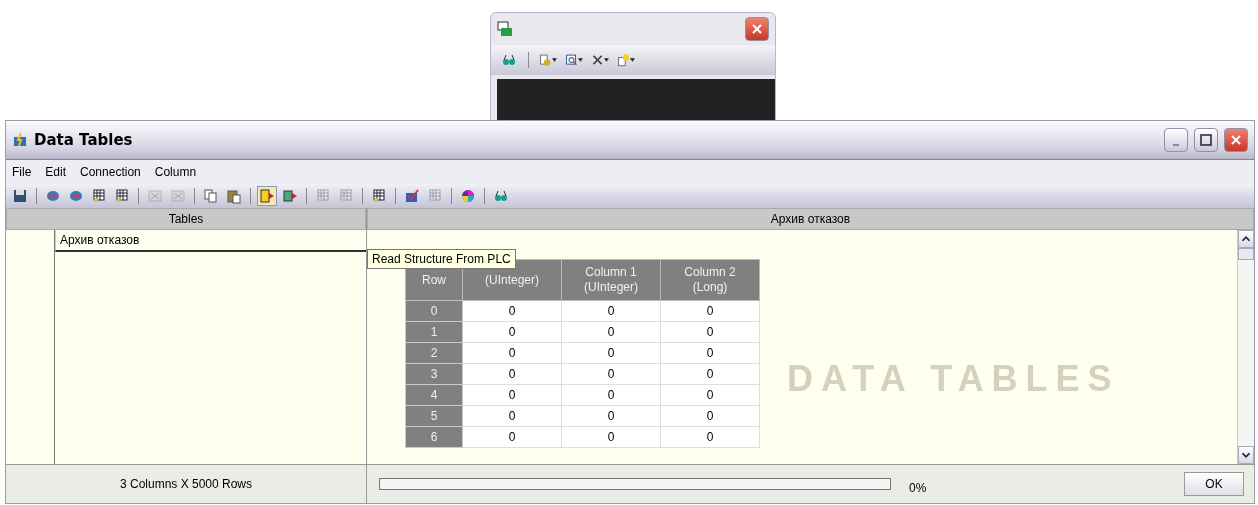 The height and width of the screenshot is (505, 1258). What do you see at coordinates (611, 280) in the screenshot?
I see `column-header: Column 1 (UInteger)` at bounding box center [611, 280].